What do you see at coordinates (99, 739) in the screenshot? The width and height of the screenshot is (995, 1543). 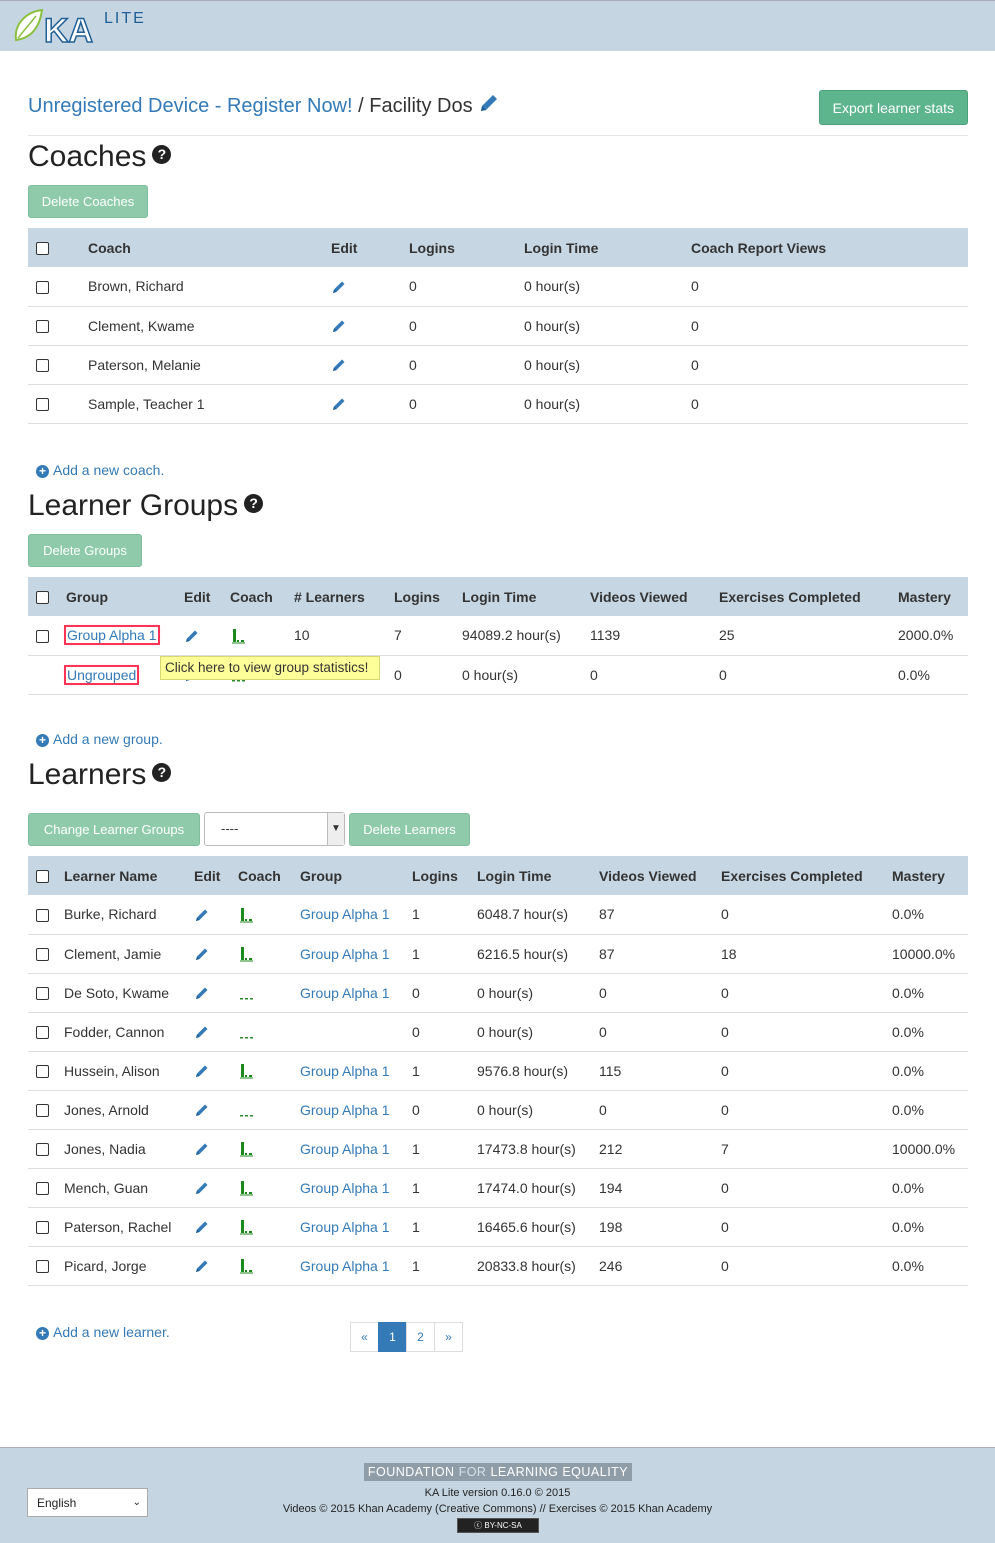 I see `add-group-link: + Add a new group.` at bounding box center [99, 739].